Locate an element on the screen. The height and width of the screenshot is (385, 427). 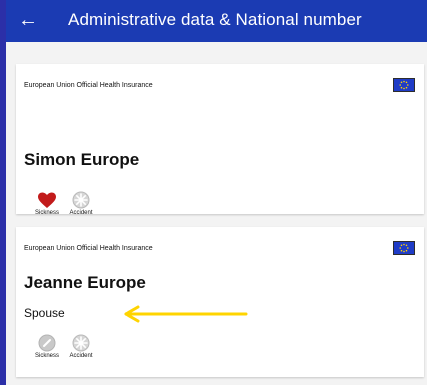
yellow-arrow-annotation is located at coordinates (178, 314).